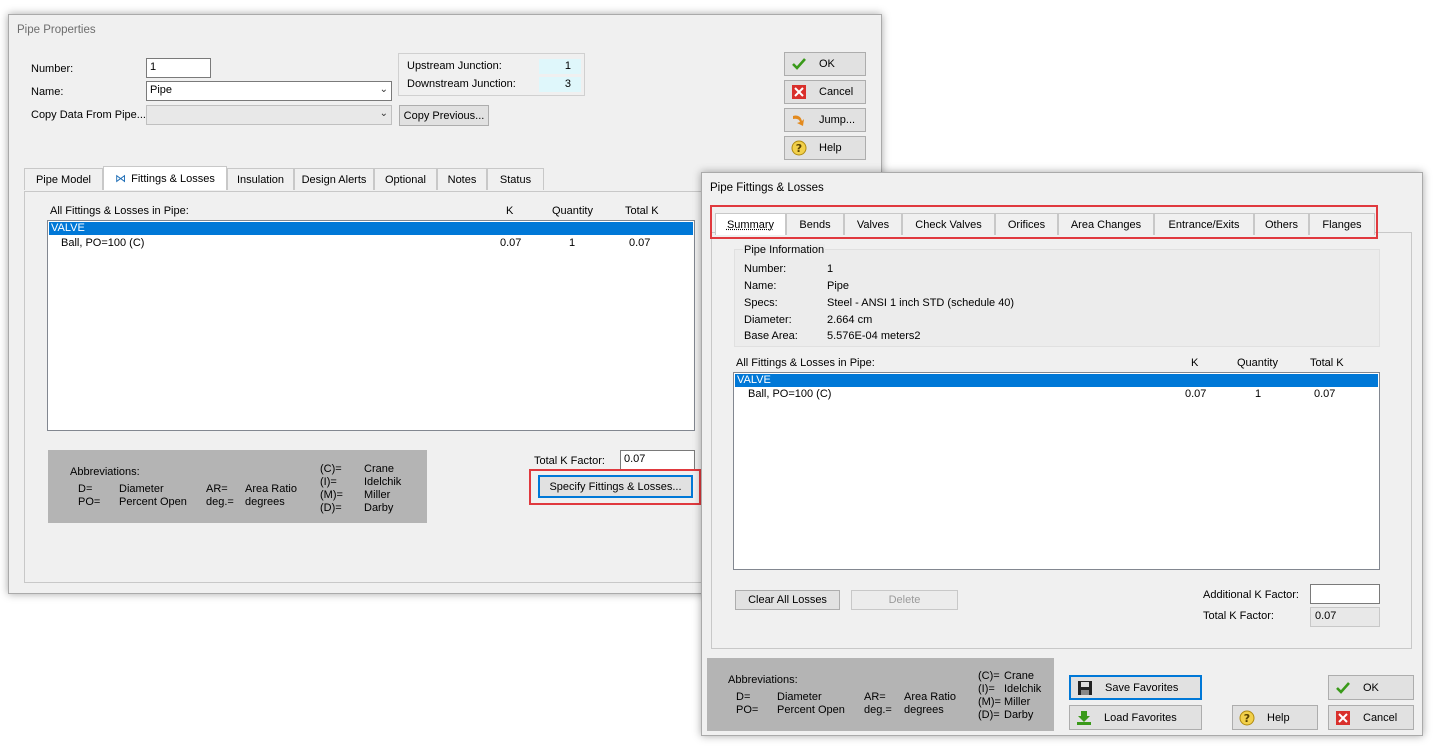  I want to click on number-field: 1, so click(178, 68).